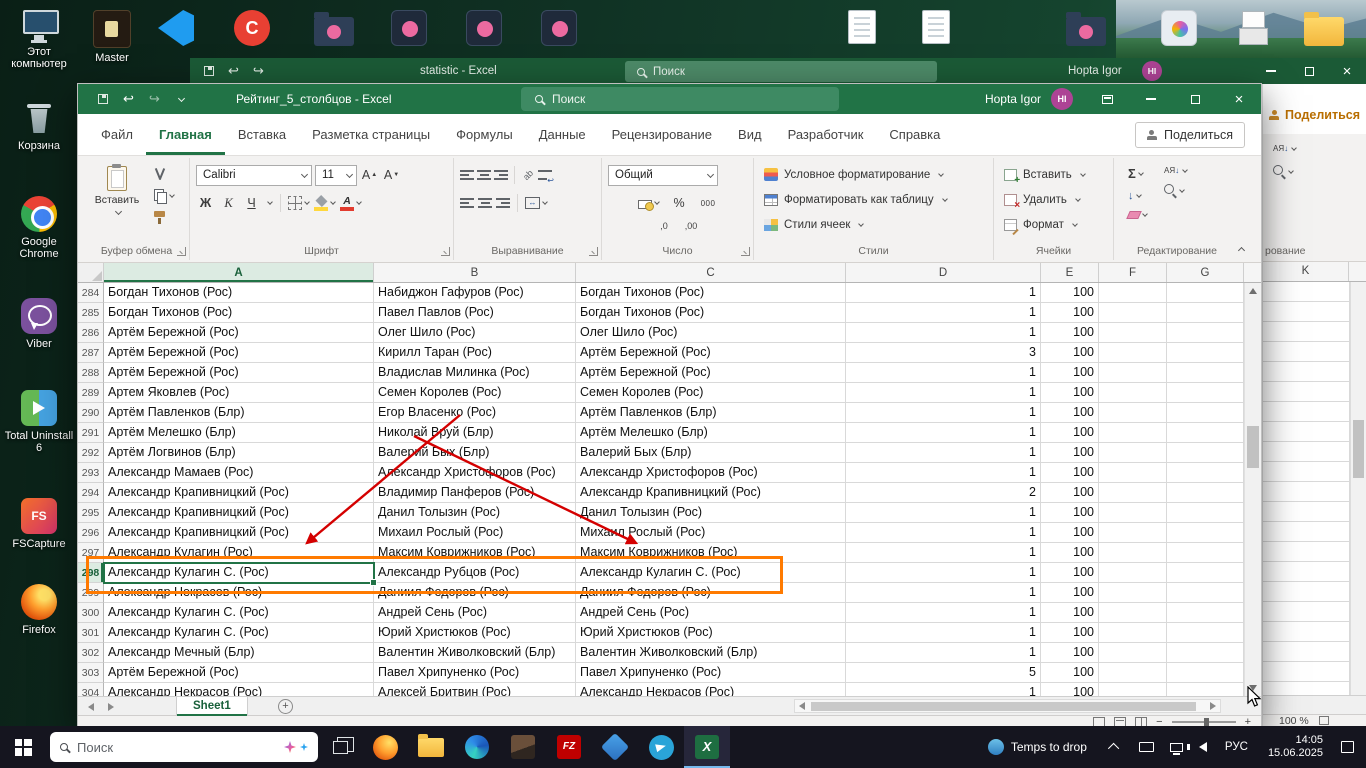 The width and height of the screenshot is (1366, 768). What do you see at coordinates (262, 134) in the screenshot?
I see `tab-insert: Вставка` at bounding box center [262, 134].